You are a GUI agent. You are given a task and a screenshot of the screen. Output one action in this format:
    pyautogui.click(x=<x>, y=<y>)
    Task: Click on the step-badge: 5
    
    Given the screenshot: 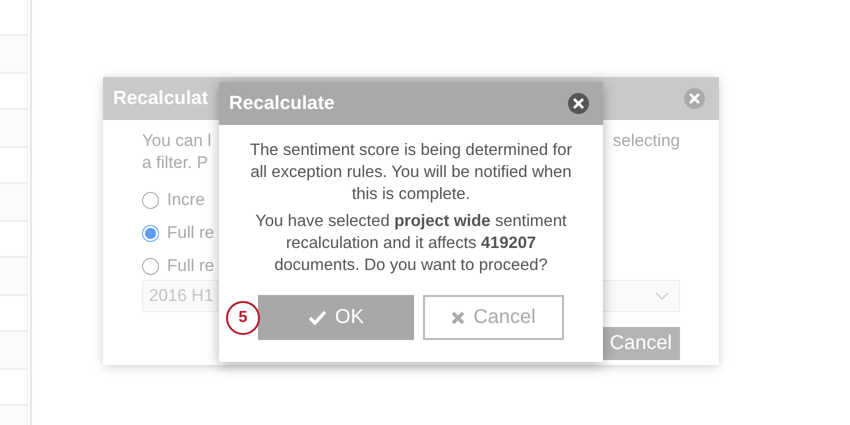 What is the action you would take?
    pyautogui.click(x=243, y=318)
    